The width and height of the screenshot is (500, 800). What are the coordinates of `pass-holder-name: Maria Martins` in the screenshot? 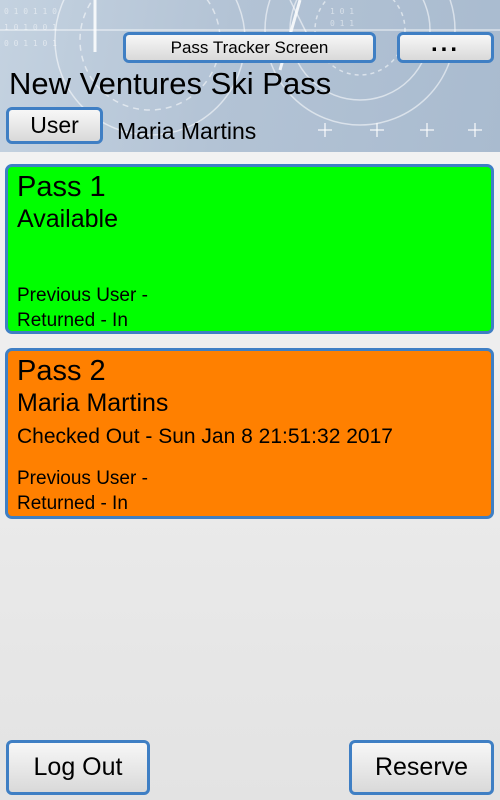 It's located at (93, 403).